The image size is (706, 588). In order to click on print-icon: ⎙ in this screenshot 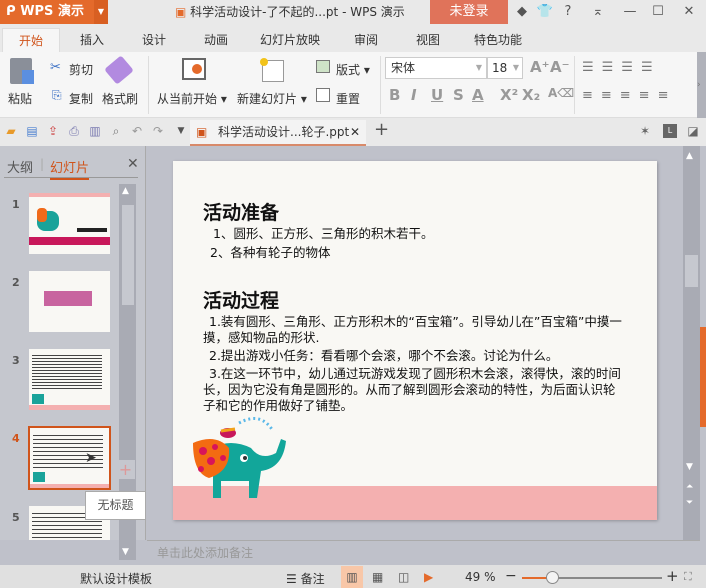, I will do `click(74, 131)`.